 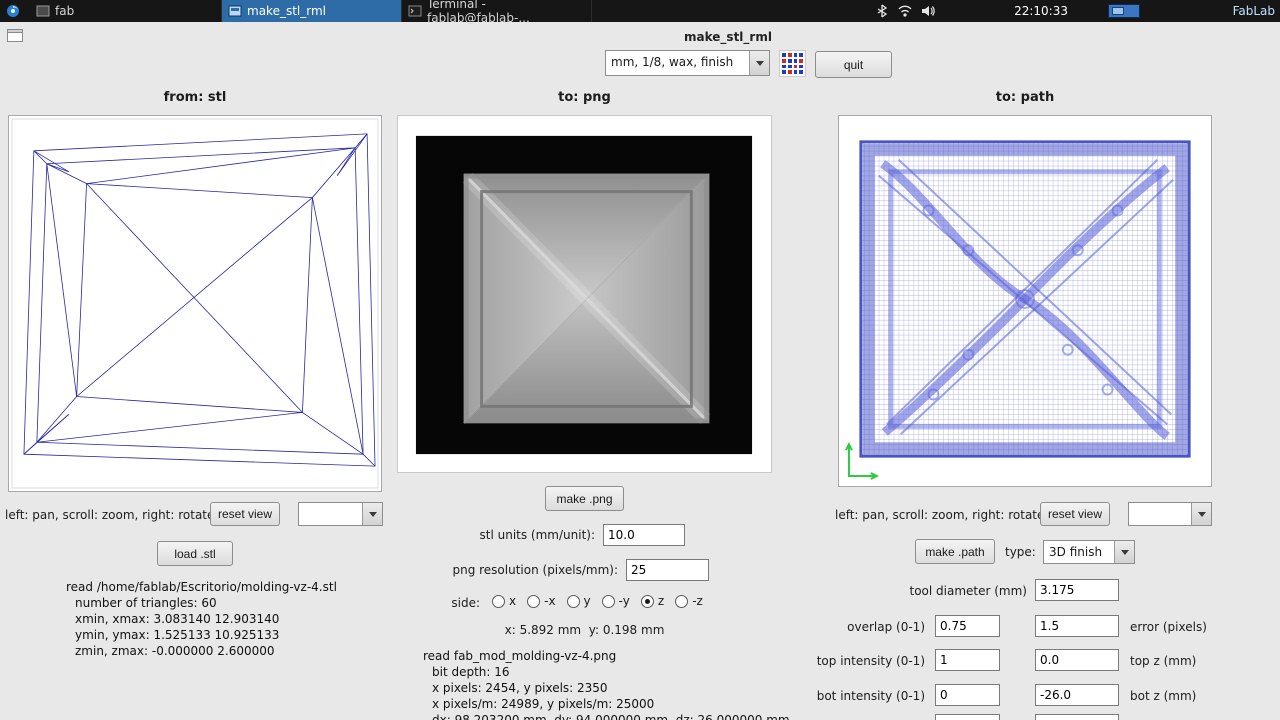 I want to click on stl-view-combobox, so click(x=340, y=514).